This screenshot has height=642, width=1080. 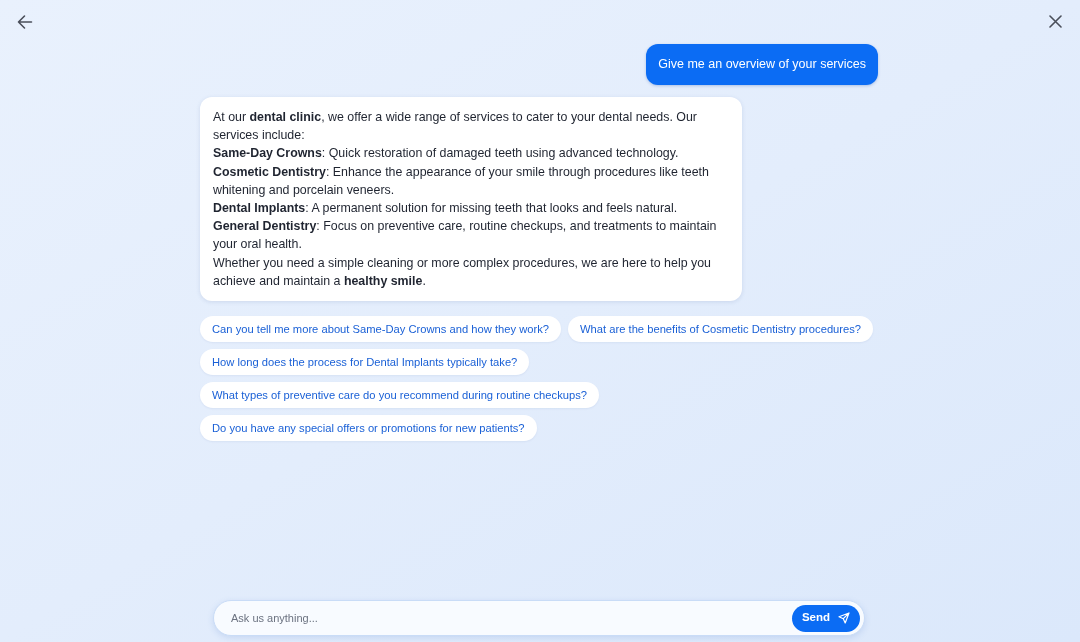 I want to click on suggestion-chip: What types of preventive care do you recommend during routine checkups?, so click(x=399, y=395).